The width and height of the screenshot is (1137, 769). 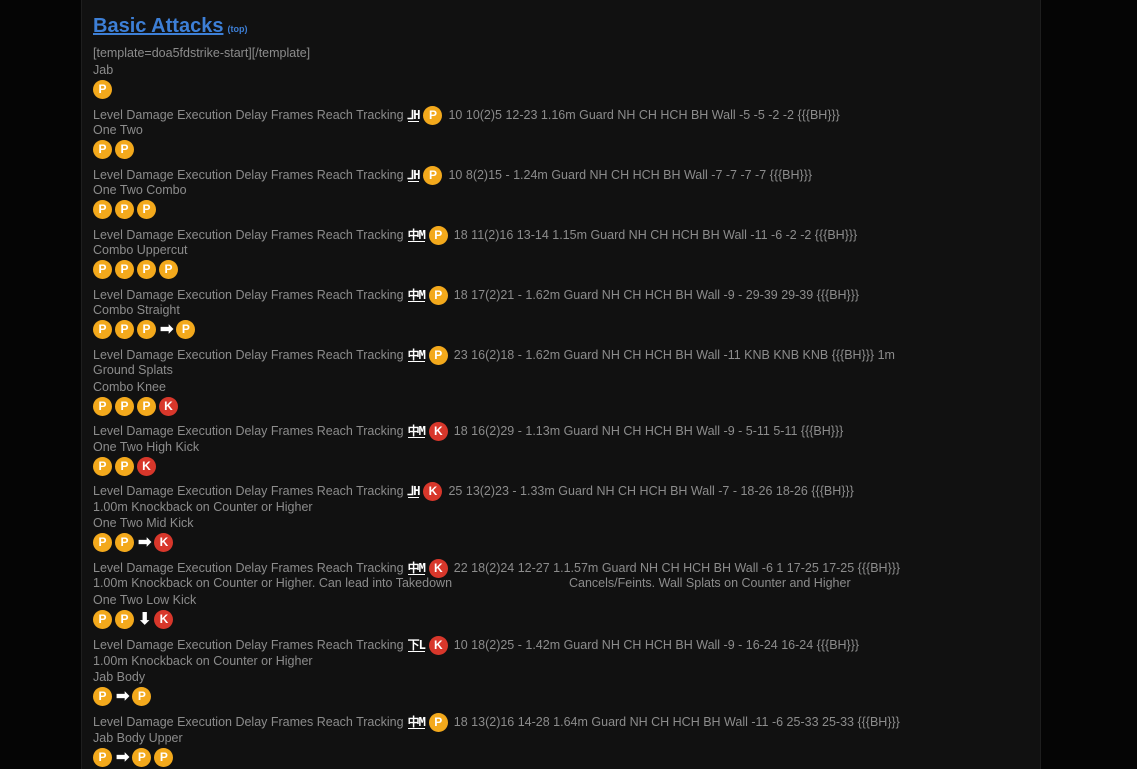 I want to click on section-header: Basic Attacks (top), so click(x=170, y=26).